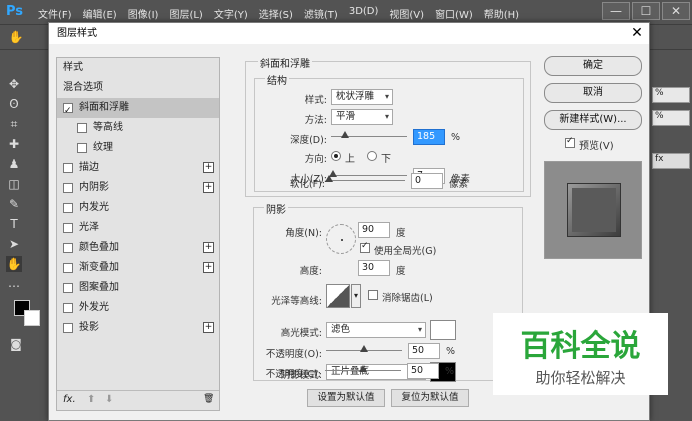 The height and width of the screenshot is (421, 692). I want to click on menu-item: 编辑(E), so click(100, 13).